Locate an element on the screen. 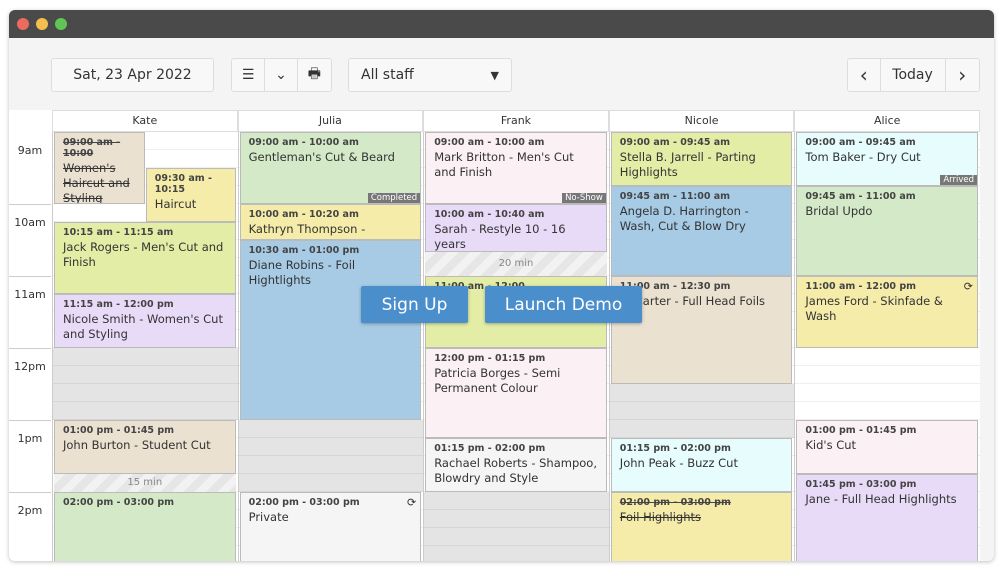 The height and width of the screenshot is (569, 1000). appointment-title: Mark Britton - Men's Cut and Finish is located at coordinates (504, 164).